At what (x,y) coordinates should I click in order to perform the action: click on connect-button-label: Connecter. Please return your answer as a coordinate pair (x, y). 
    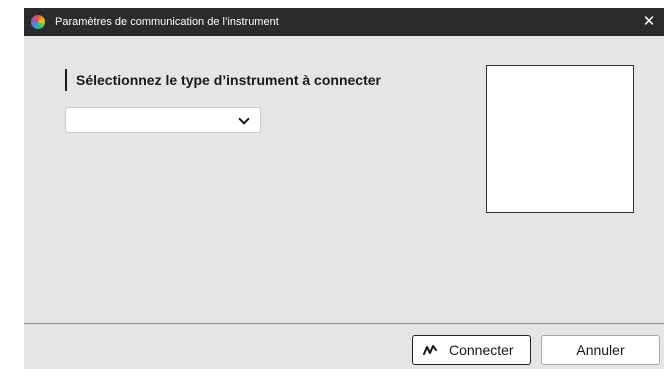
    Looking at the image, I should click on (481, 350).